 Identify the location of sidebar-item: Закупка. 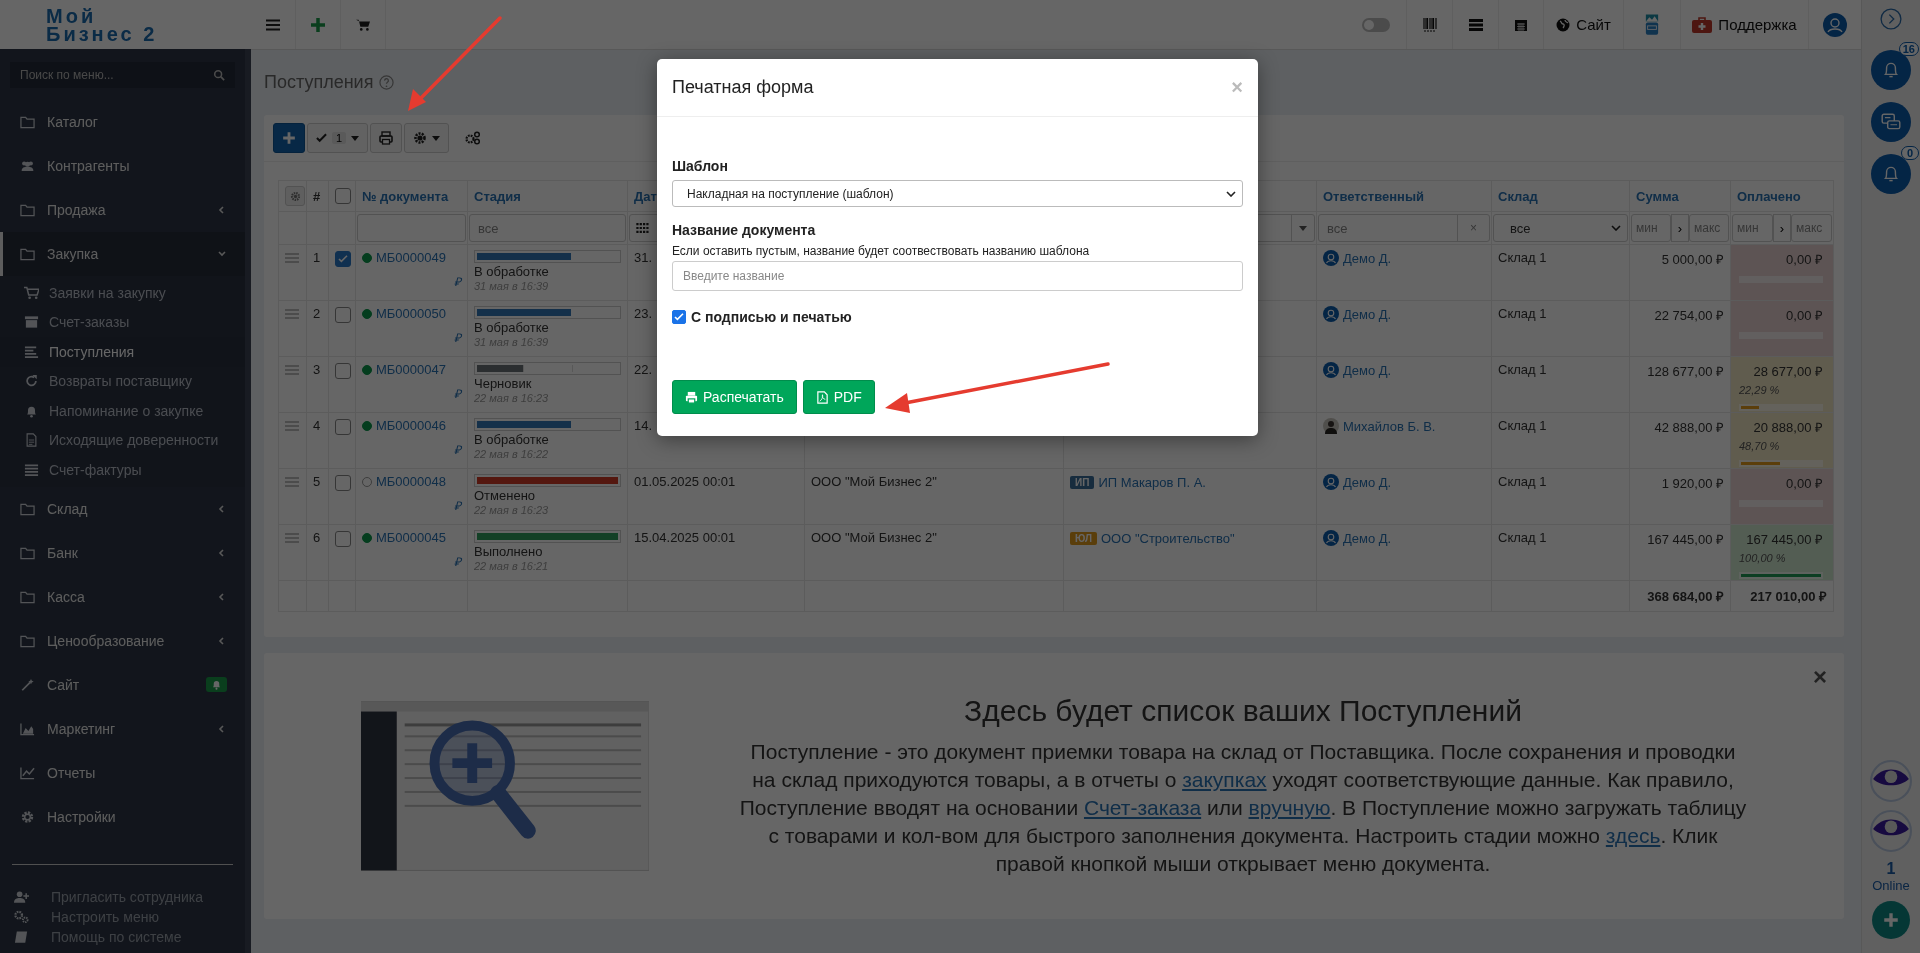
(122, 254).